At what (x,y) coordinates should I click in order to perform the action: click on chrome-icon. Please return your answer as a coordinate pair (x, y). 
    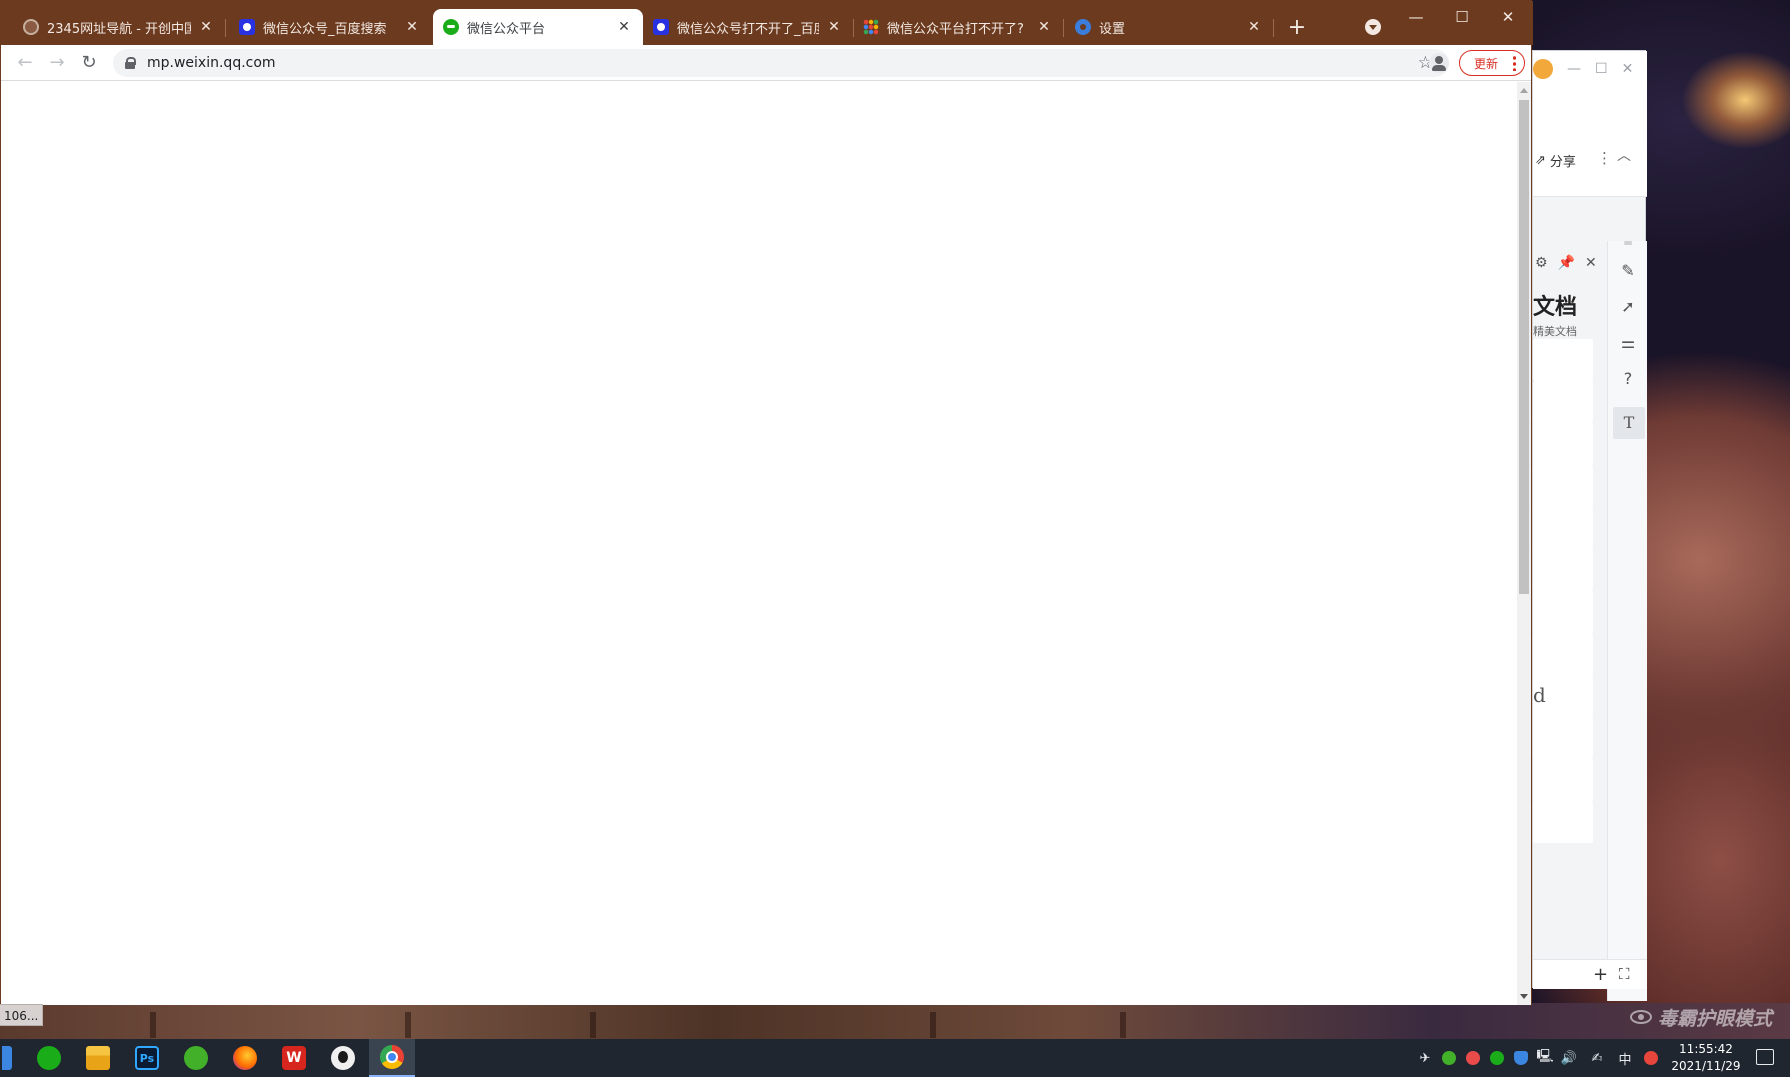
    Looking at the image, I should click on (392, 1057).